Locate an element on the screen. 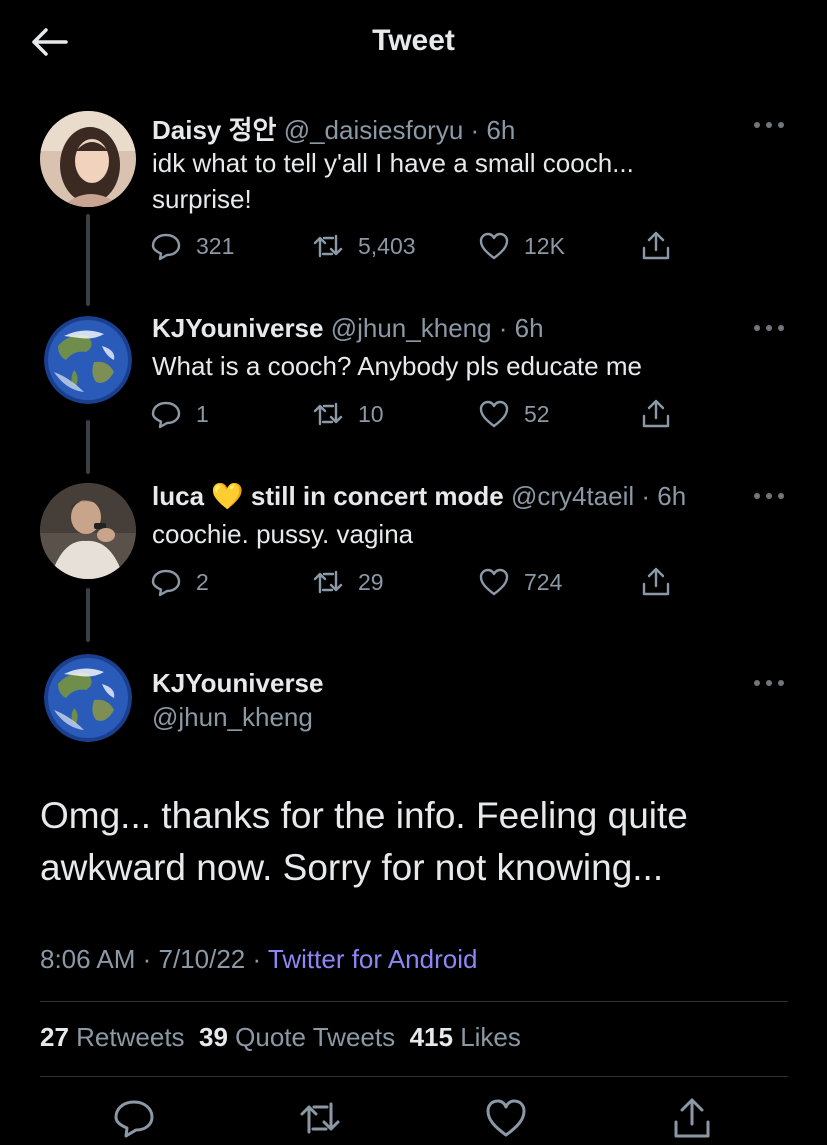  tweet-source-link: Twitter for Android is located at coordinates (373, 959).